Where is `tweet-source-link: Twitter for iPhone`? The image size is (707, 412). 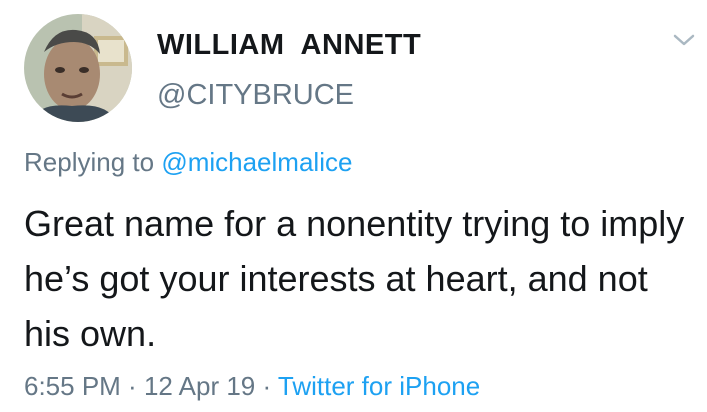 tweet-source-link: Twitter for iPhone is located at coordinates (379, 386).